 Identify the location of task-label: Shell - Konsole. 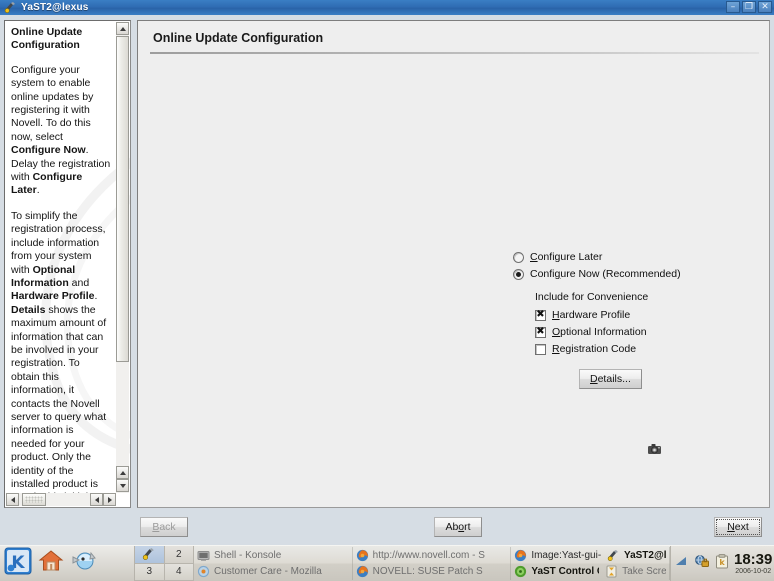
(248, 555).